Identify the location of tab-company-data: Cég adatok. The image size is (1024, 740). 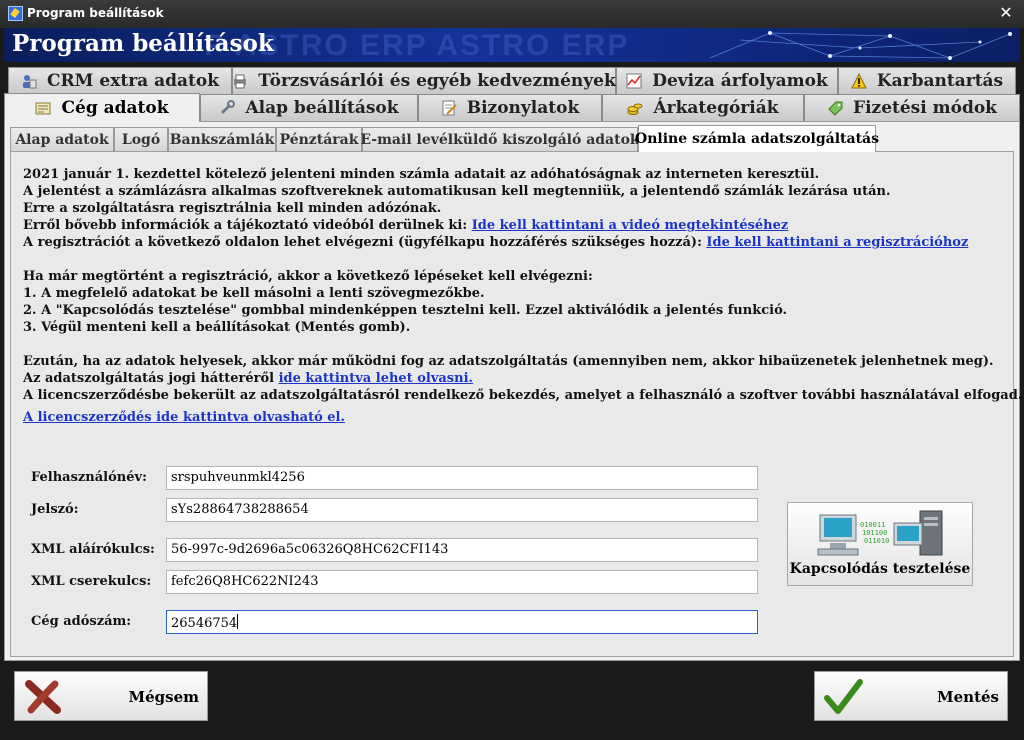
(102, 107).